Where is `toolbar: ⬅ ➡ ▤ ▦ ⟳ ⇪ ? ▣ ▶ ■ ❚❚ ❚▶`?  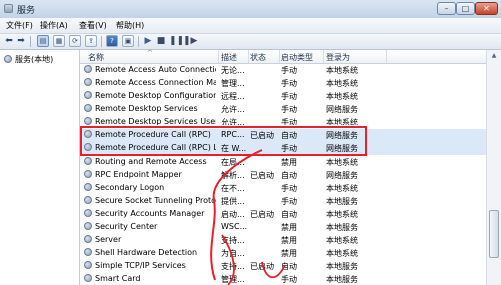 toolbar: ⬅ ➡ ▤ ▦ ⟳ ⇪ ? ▣ ▶ ■ ❚❚ ❚▶ is located at coordinates (250, 42).